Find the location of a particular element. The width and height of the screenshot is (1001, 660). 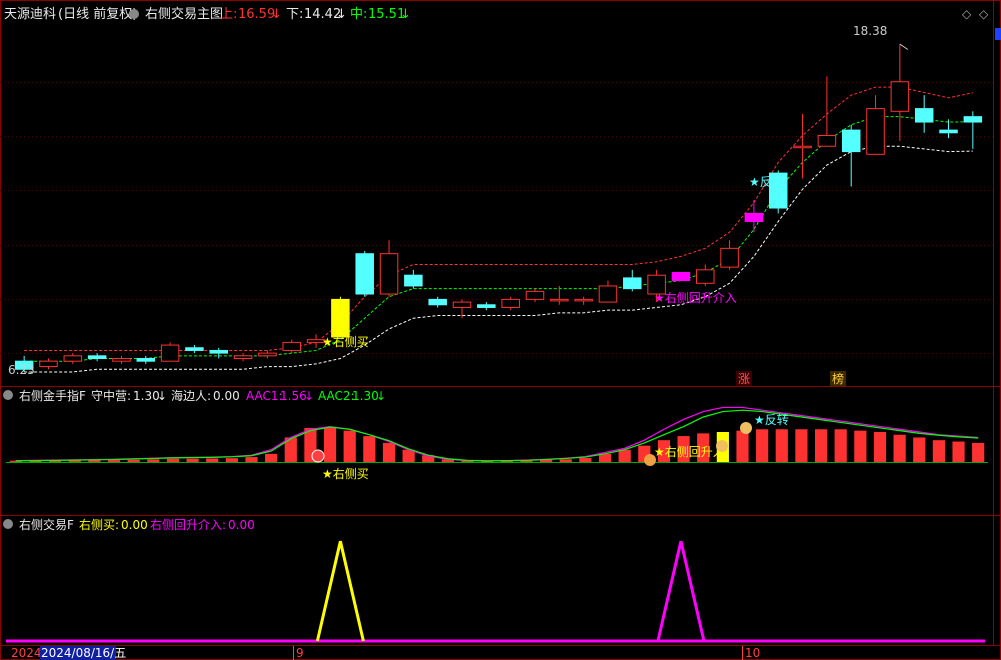

time-axis: 2024 2024/08/16/五 9 10 is located at coordinates (385, 653).